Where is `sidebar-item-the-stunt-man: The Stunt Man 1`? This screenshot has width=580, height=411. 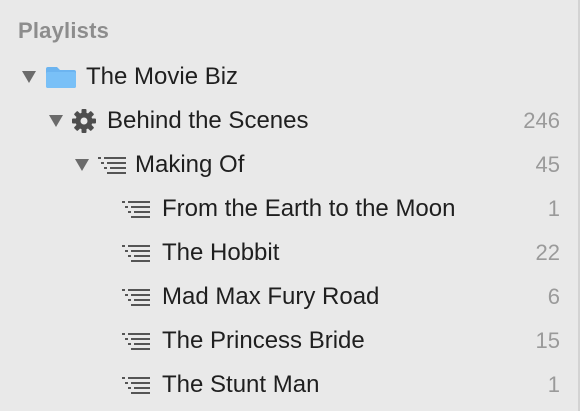 sidebar-item-the-stunt-man: The Stunt Man 1 is located at coordinates (289, 385).